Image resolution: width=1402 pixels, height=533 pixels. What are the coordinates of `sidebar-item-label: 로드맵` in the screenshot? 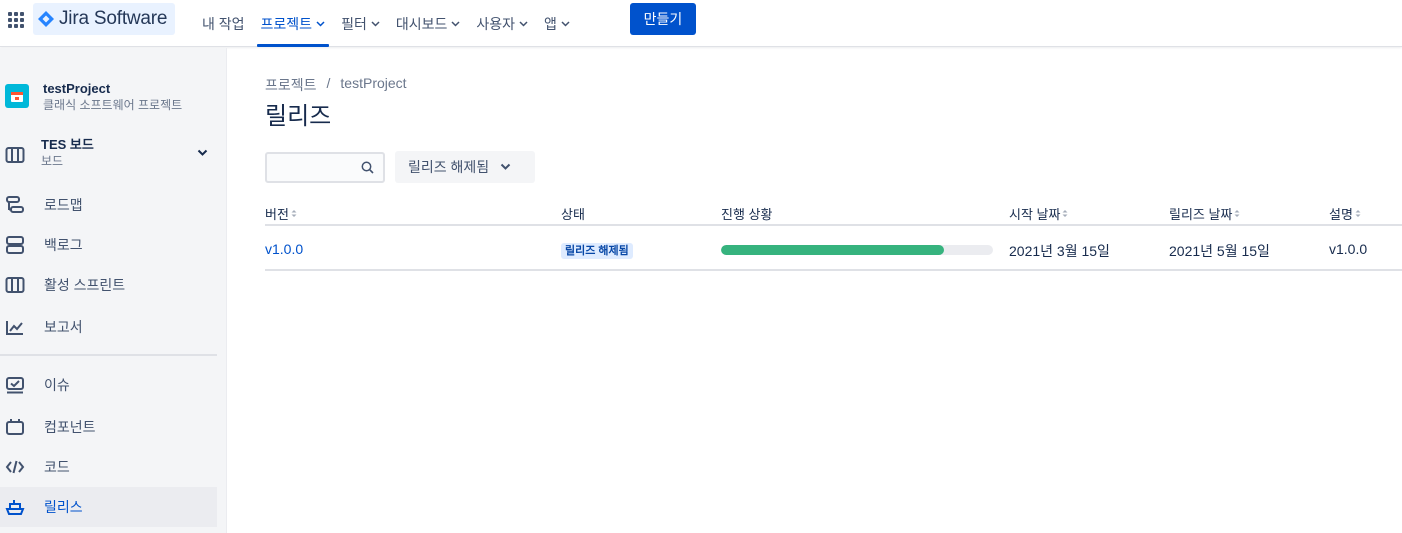 It's located at (63, 205).